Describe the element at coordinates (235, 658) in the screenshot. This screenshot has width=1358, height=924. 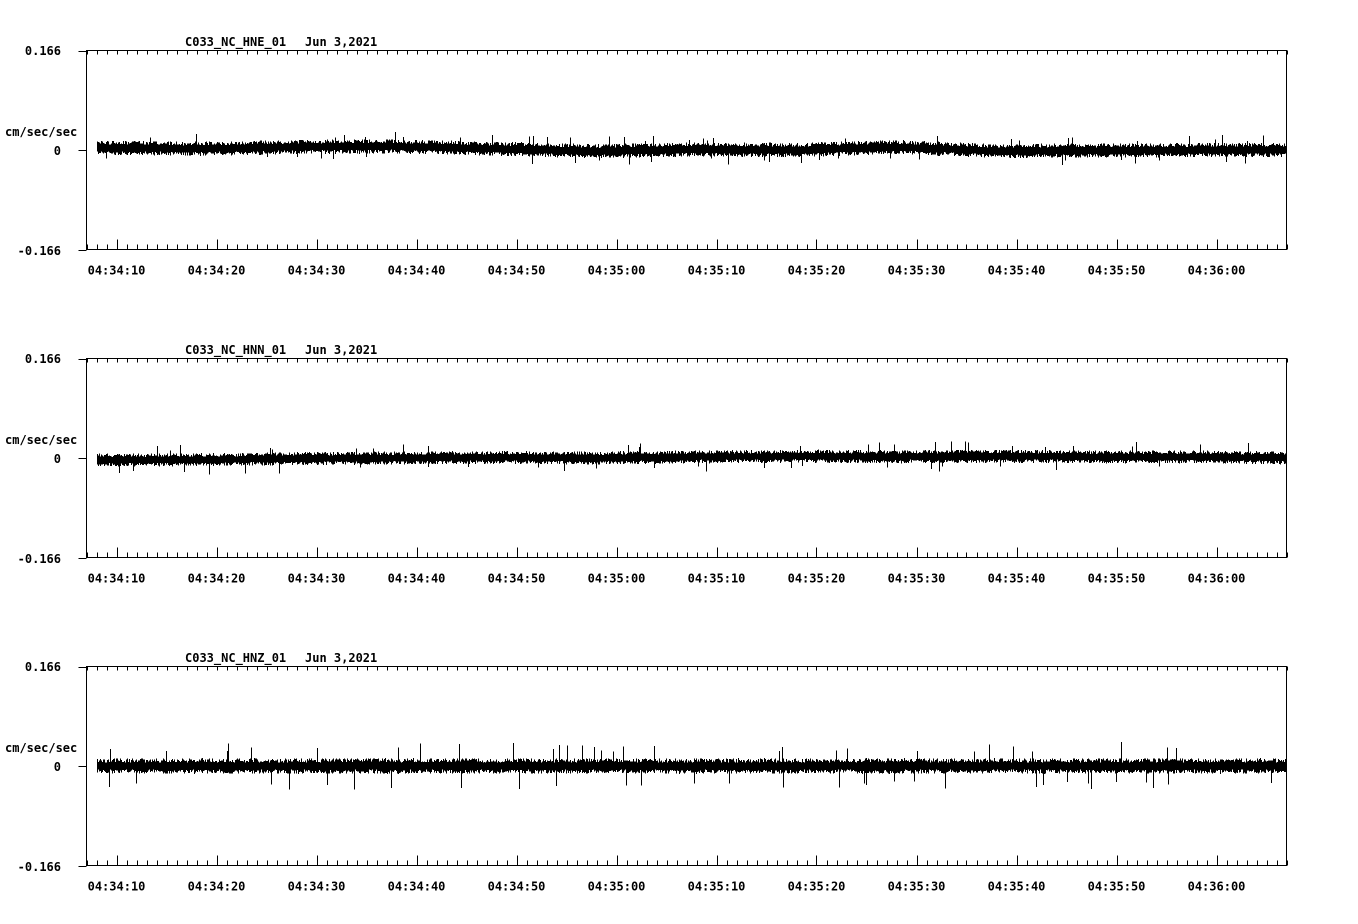
I see `channel-title: C033_NC_HNZ_01` at that location.